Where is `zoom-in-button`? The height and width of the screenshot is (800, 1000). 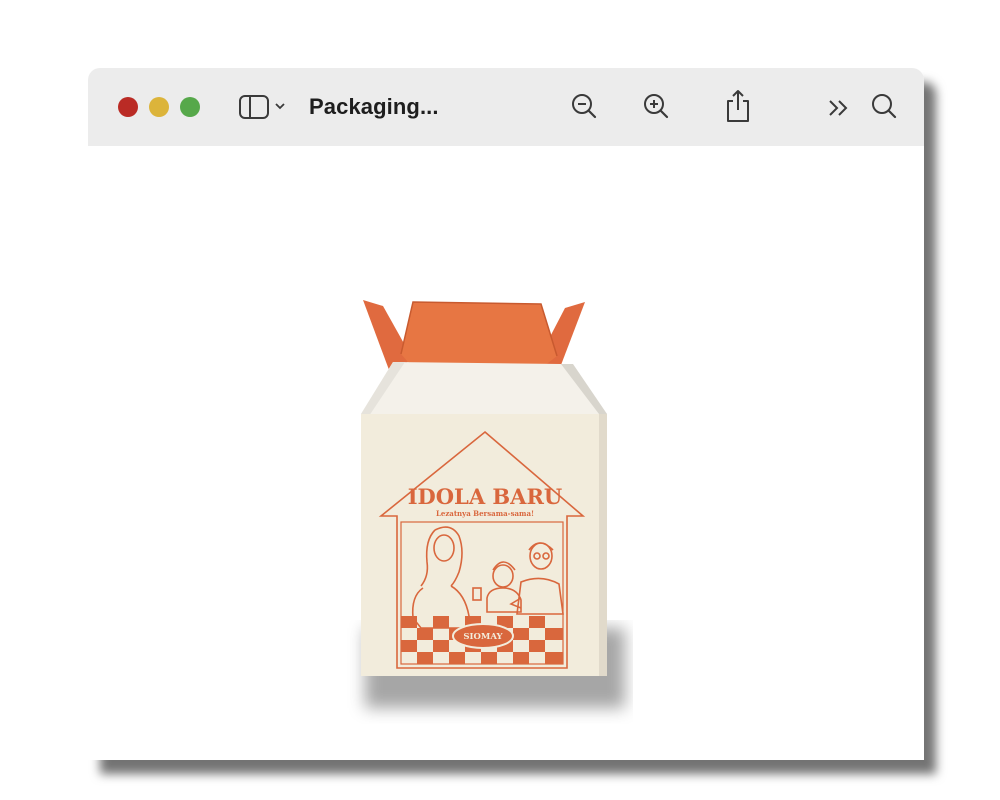
zoom-in-button is located at coordinates (657, 107).